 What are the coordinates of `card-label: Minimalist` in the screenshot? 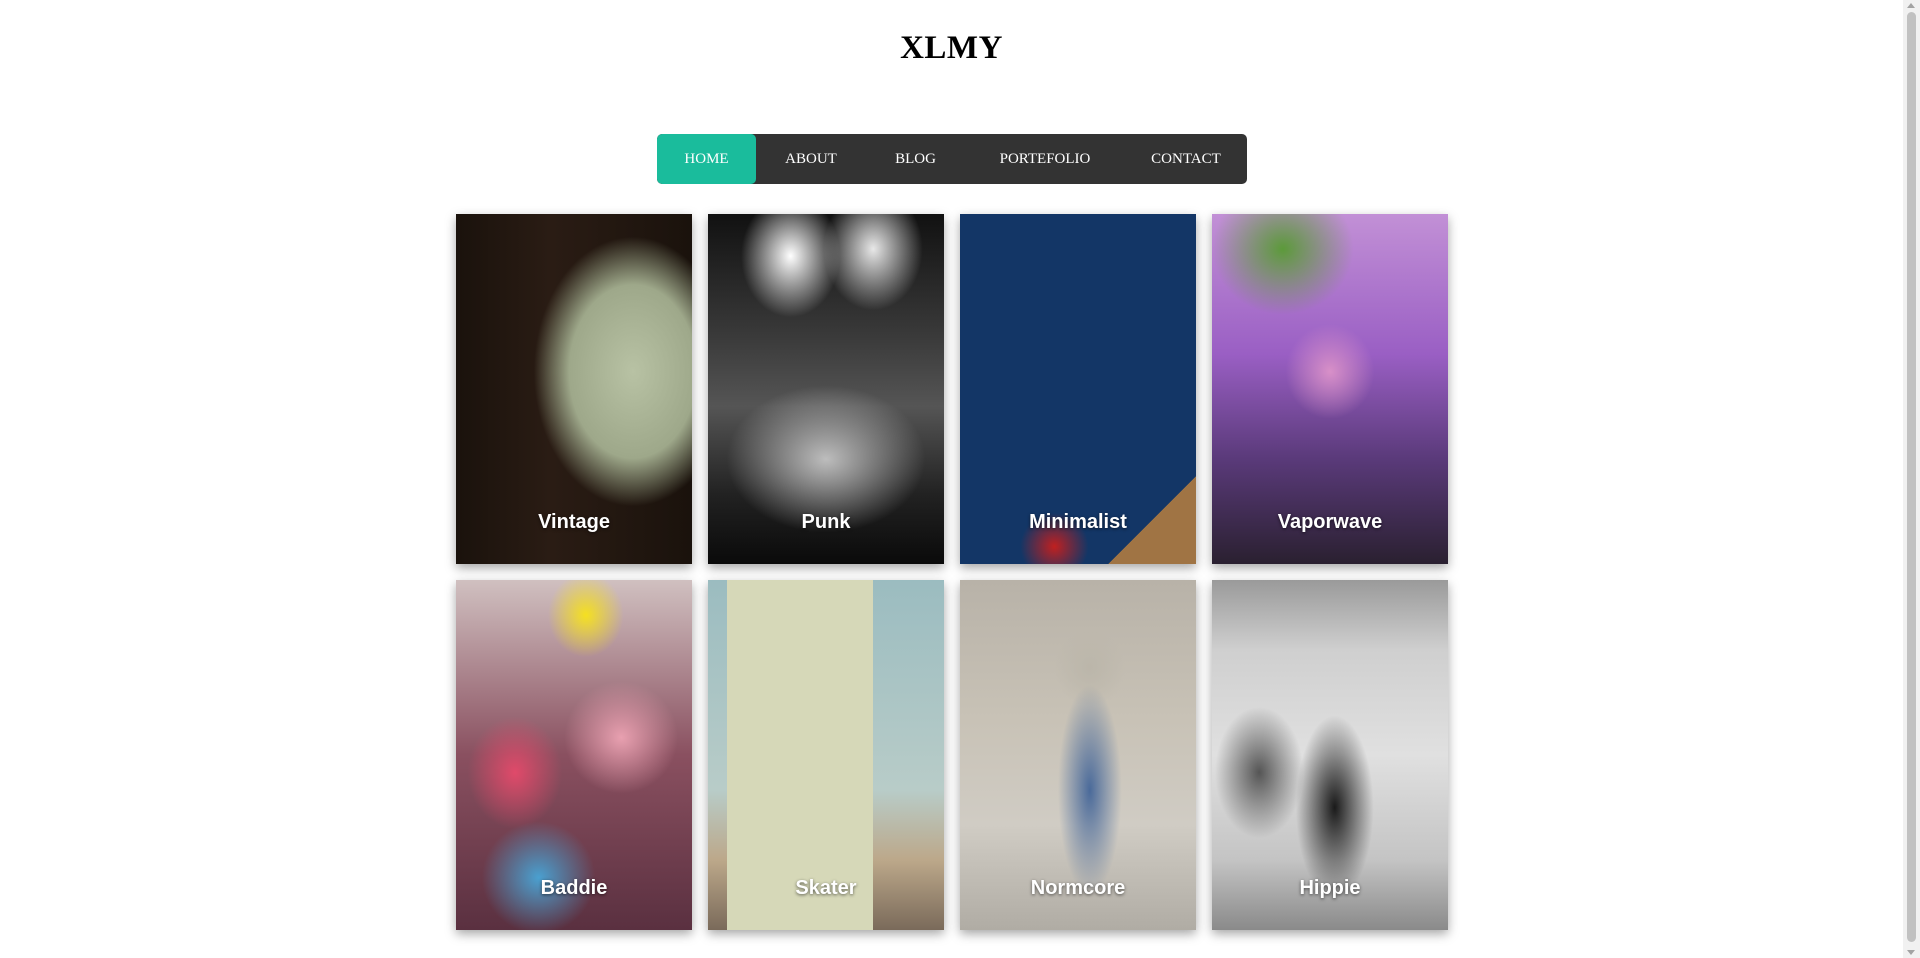 It's located at (1078, 522).